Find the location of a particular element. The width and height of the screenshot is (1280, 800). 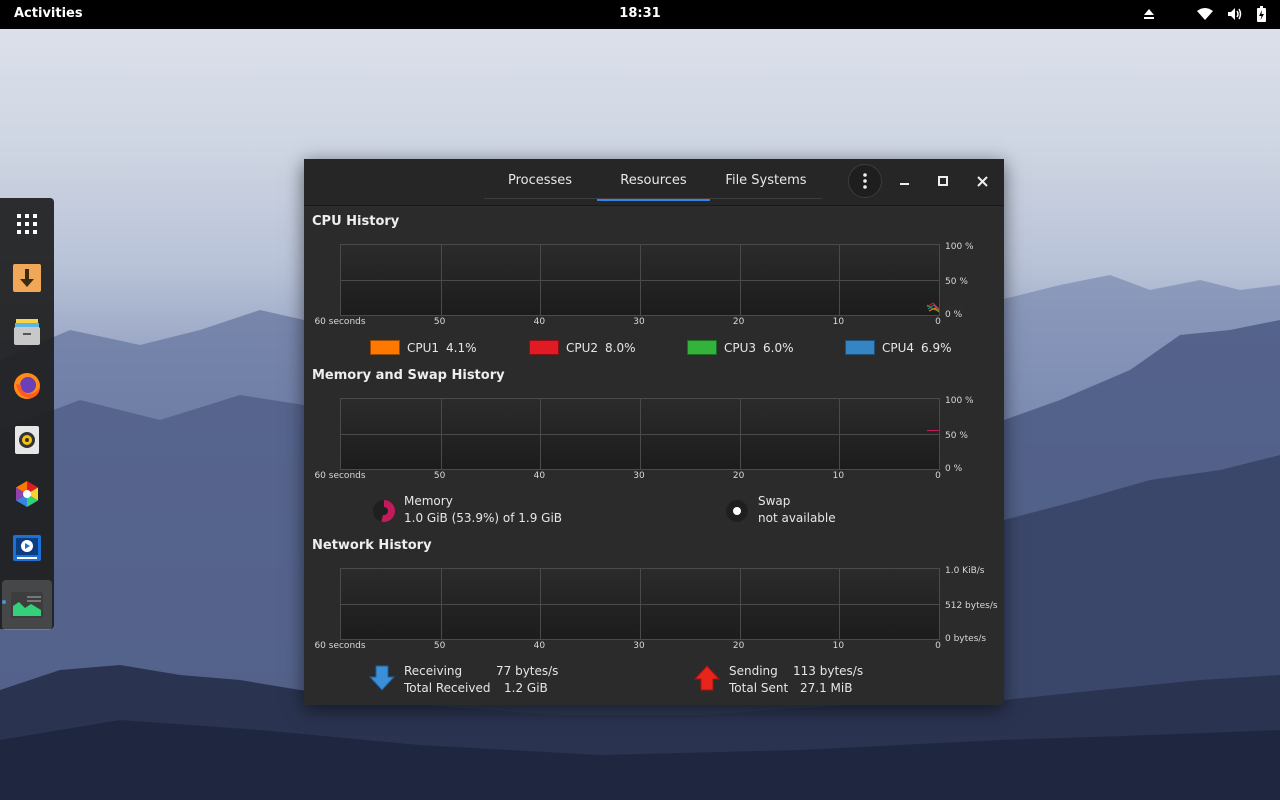

swap-label: Swap is located at coordinates (774, 501).